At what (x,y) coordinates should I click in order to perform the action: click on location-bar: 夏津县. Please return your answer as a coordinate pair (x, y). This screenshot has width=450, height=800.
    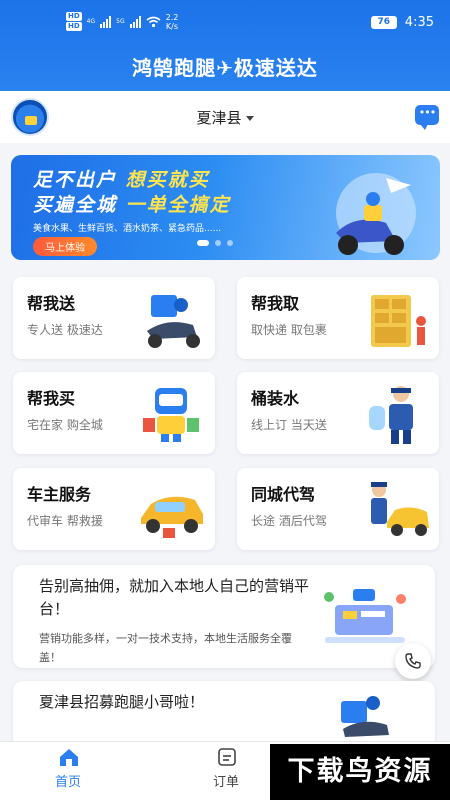
    Looking at the image, I should click on (225, 117).